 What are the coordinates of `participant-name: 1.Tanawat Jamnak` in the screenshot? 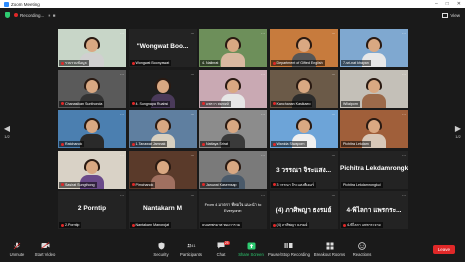 It's located at (148, 144).